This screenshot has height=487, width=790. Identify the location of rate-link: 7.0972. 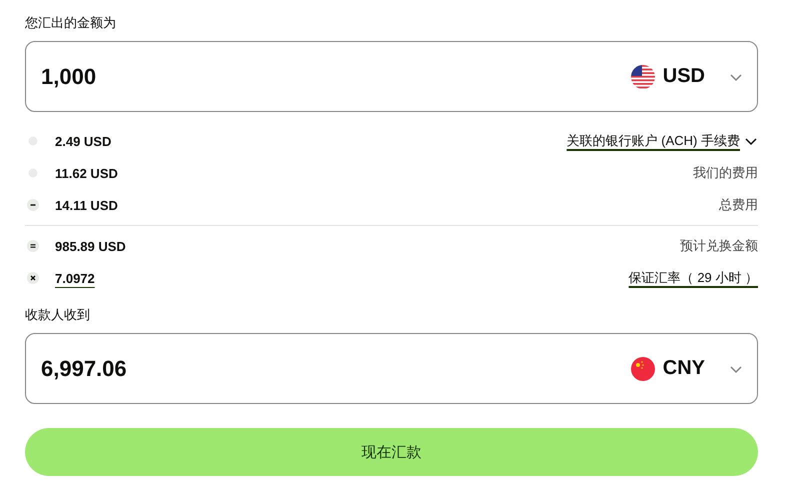
(75, 278).